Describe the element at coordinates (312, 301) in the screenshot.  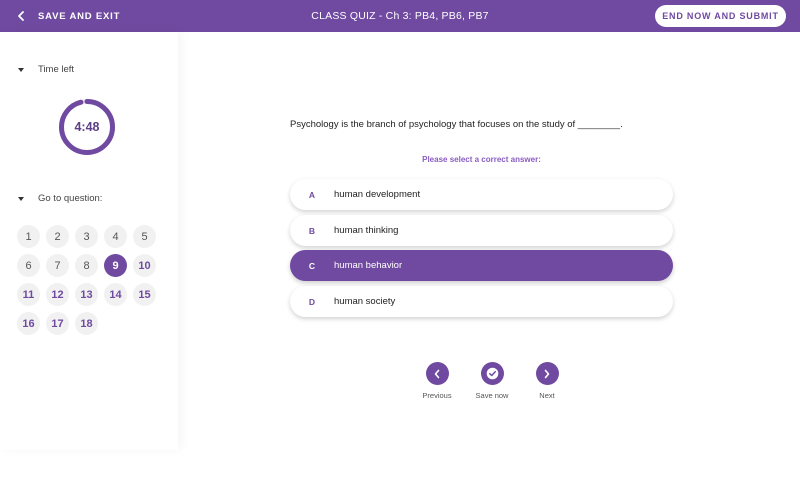
I see `option-letter: D` at that location.